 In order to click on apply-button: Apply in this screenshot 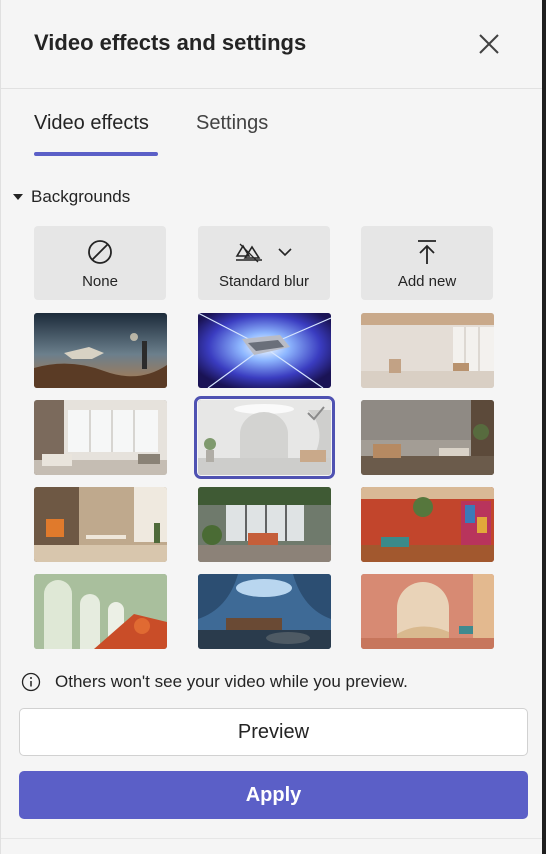, I will do `click(273, 795)`.